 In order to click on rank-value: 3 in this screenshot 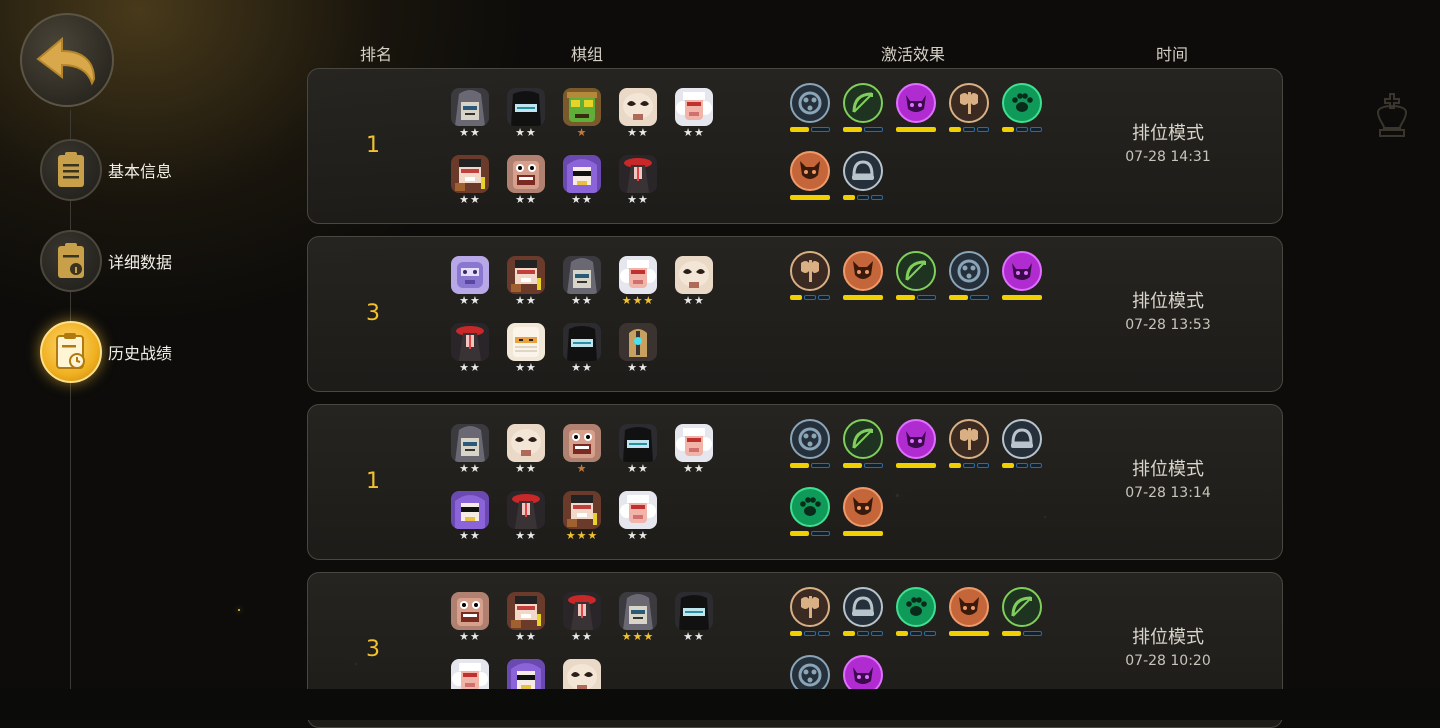, I will do `click(373, 313)`.